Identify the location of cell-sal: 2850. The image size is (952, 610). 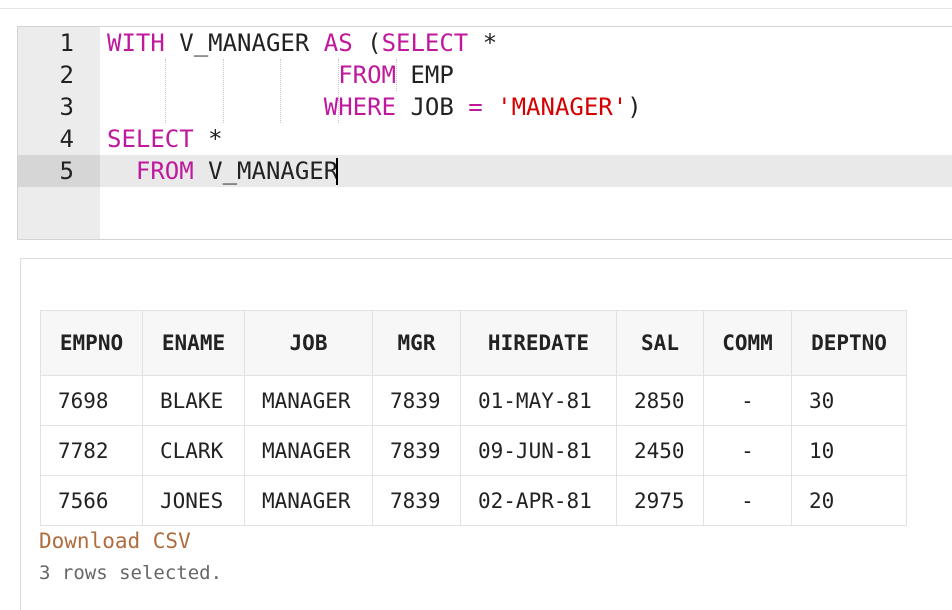
(660, 400).